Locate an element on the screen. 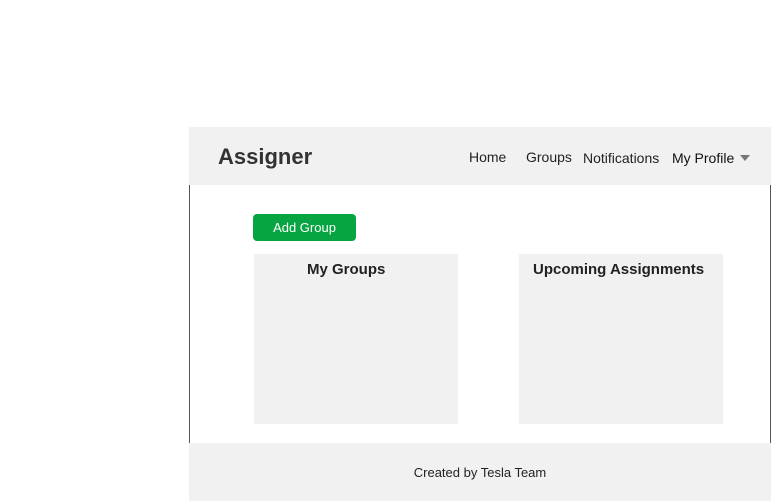  upcoming-assignments-title: Upcoming Assignments is located at coordinates (619, 269).